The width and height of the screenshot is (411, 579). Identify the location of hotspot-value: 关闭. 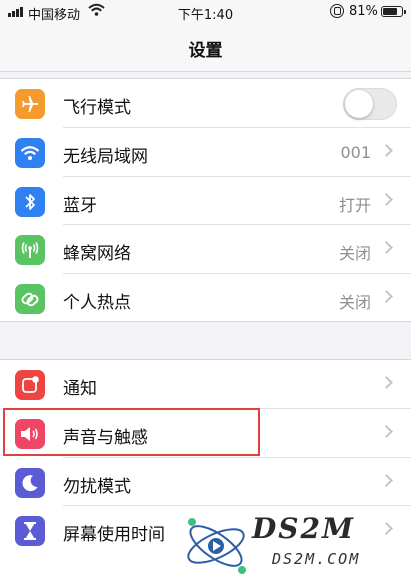
(354, 303).